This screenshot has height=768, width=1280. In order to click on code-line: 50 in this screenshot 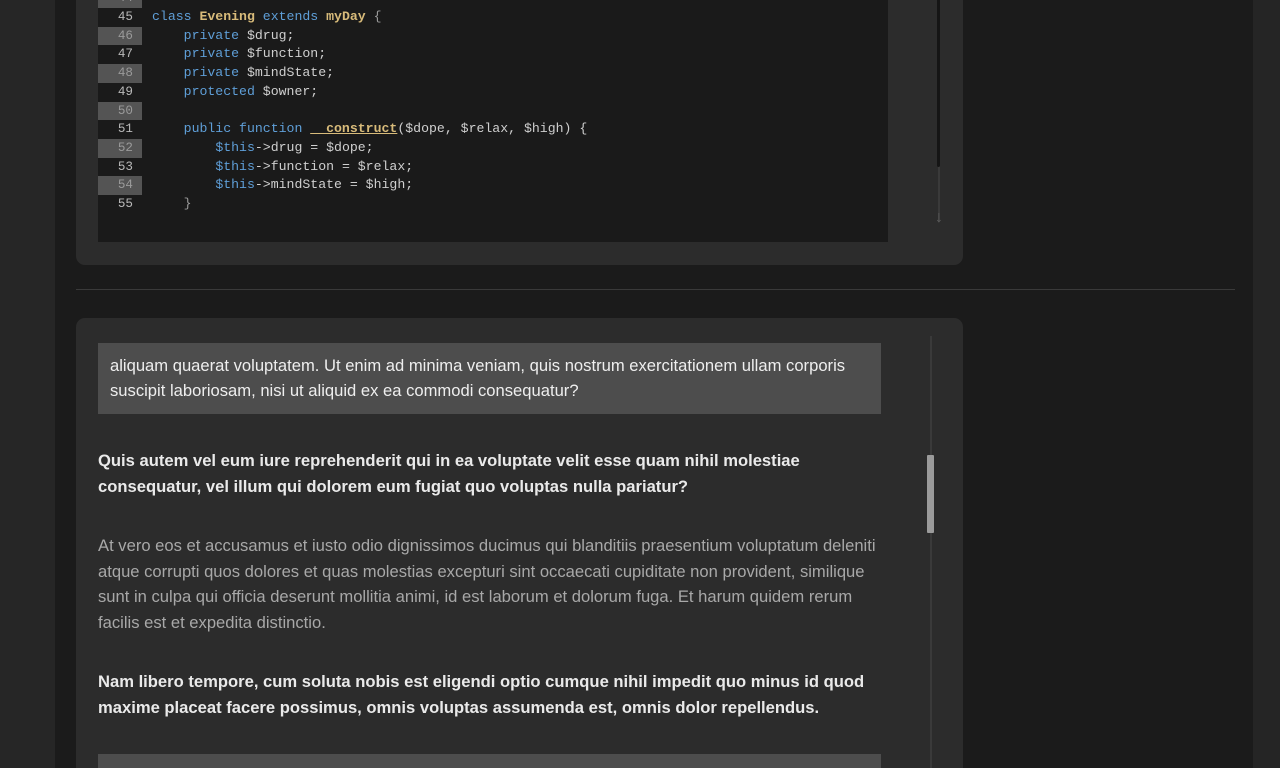, I will do `click(493, 111)`.